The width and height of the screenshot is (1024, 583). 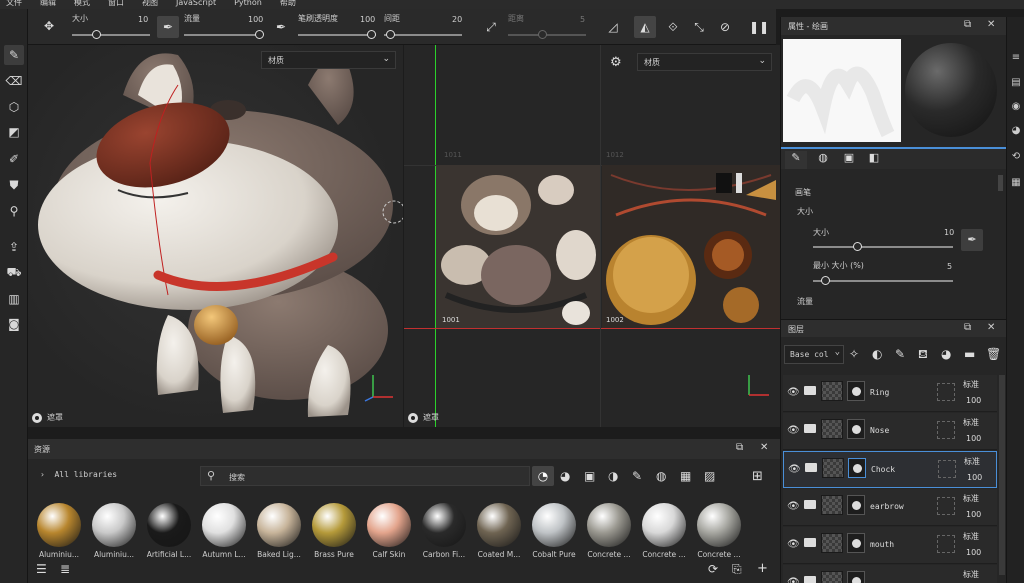 I want to click on min-size-slider-knob, so click(x=825, y=280).